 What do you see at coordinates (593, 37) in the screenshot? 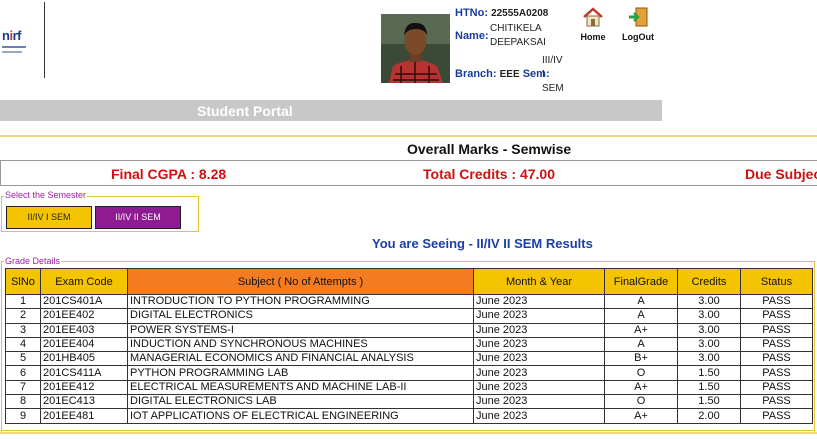
I see `home-label: Home` at bounding box center [593, 37].